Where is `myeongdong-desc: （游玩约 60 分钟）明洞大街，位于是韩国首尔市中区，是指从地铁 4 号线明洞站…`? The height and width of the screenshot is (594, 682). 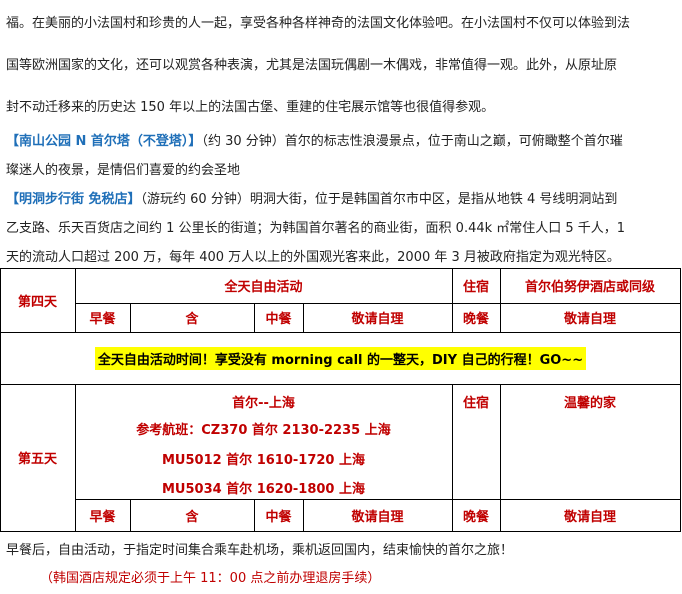
myeongdong-desc: （游玩约 60 分钟）明洞大街，位于是韩国首尔市中区，是指从地铁 4 号线明洞站… is located at coordinates (379, 199).